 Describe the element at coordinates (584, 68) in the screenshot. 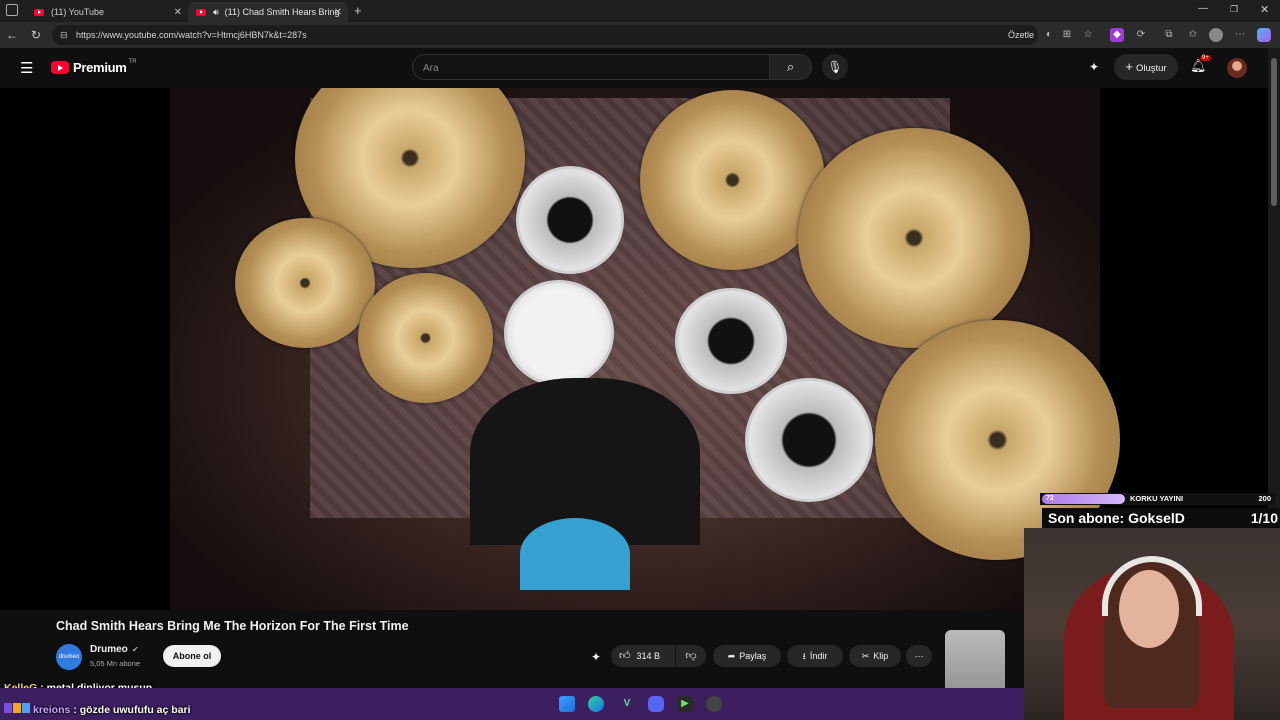

I see `search-input` at that location.